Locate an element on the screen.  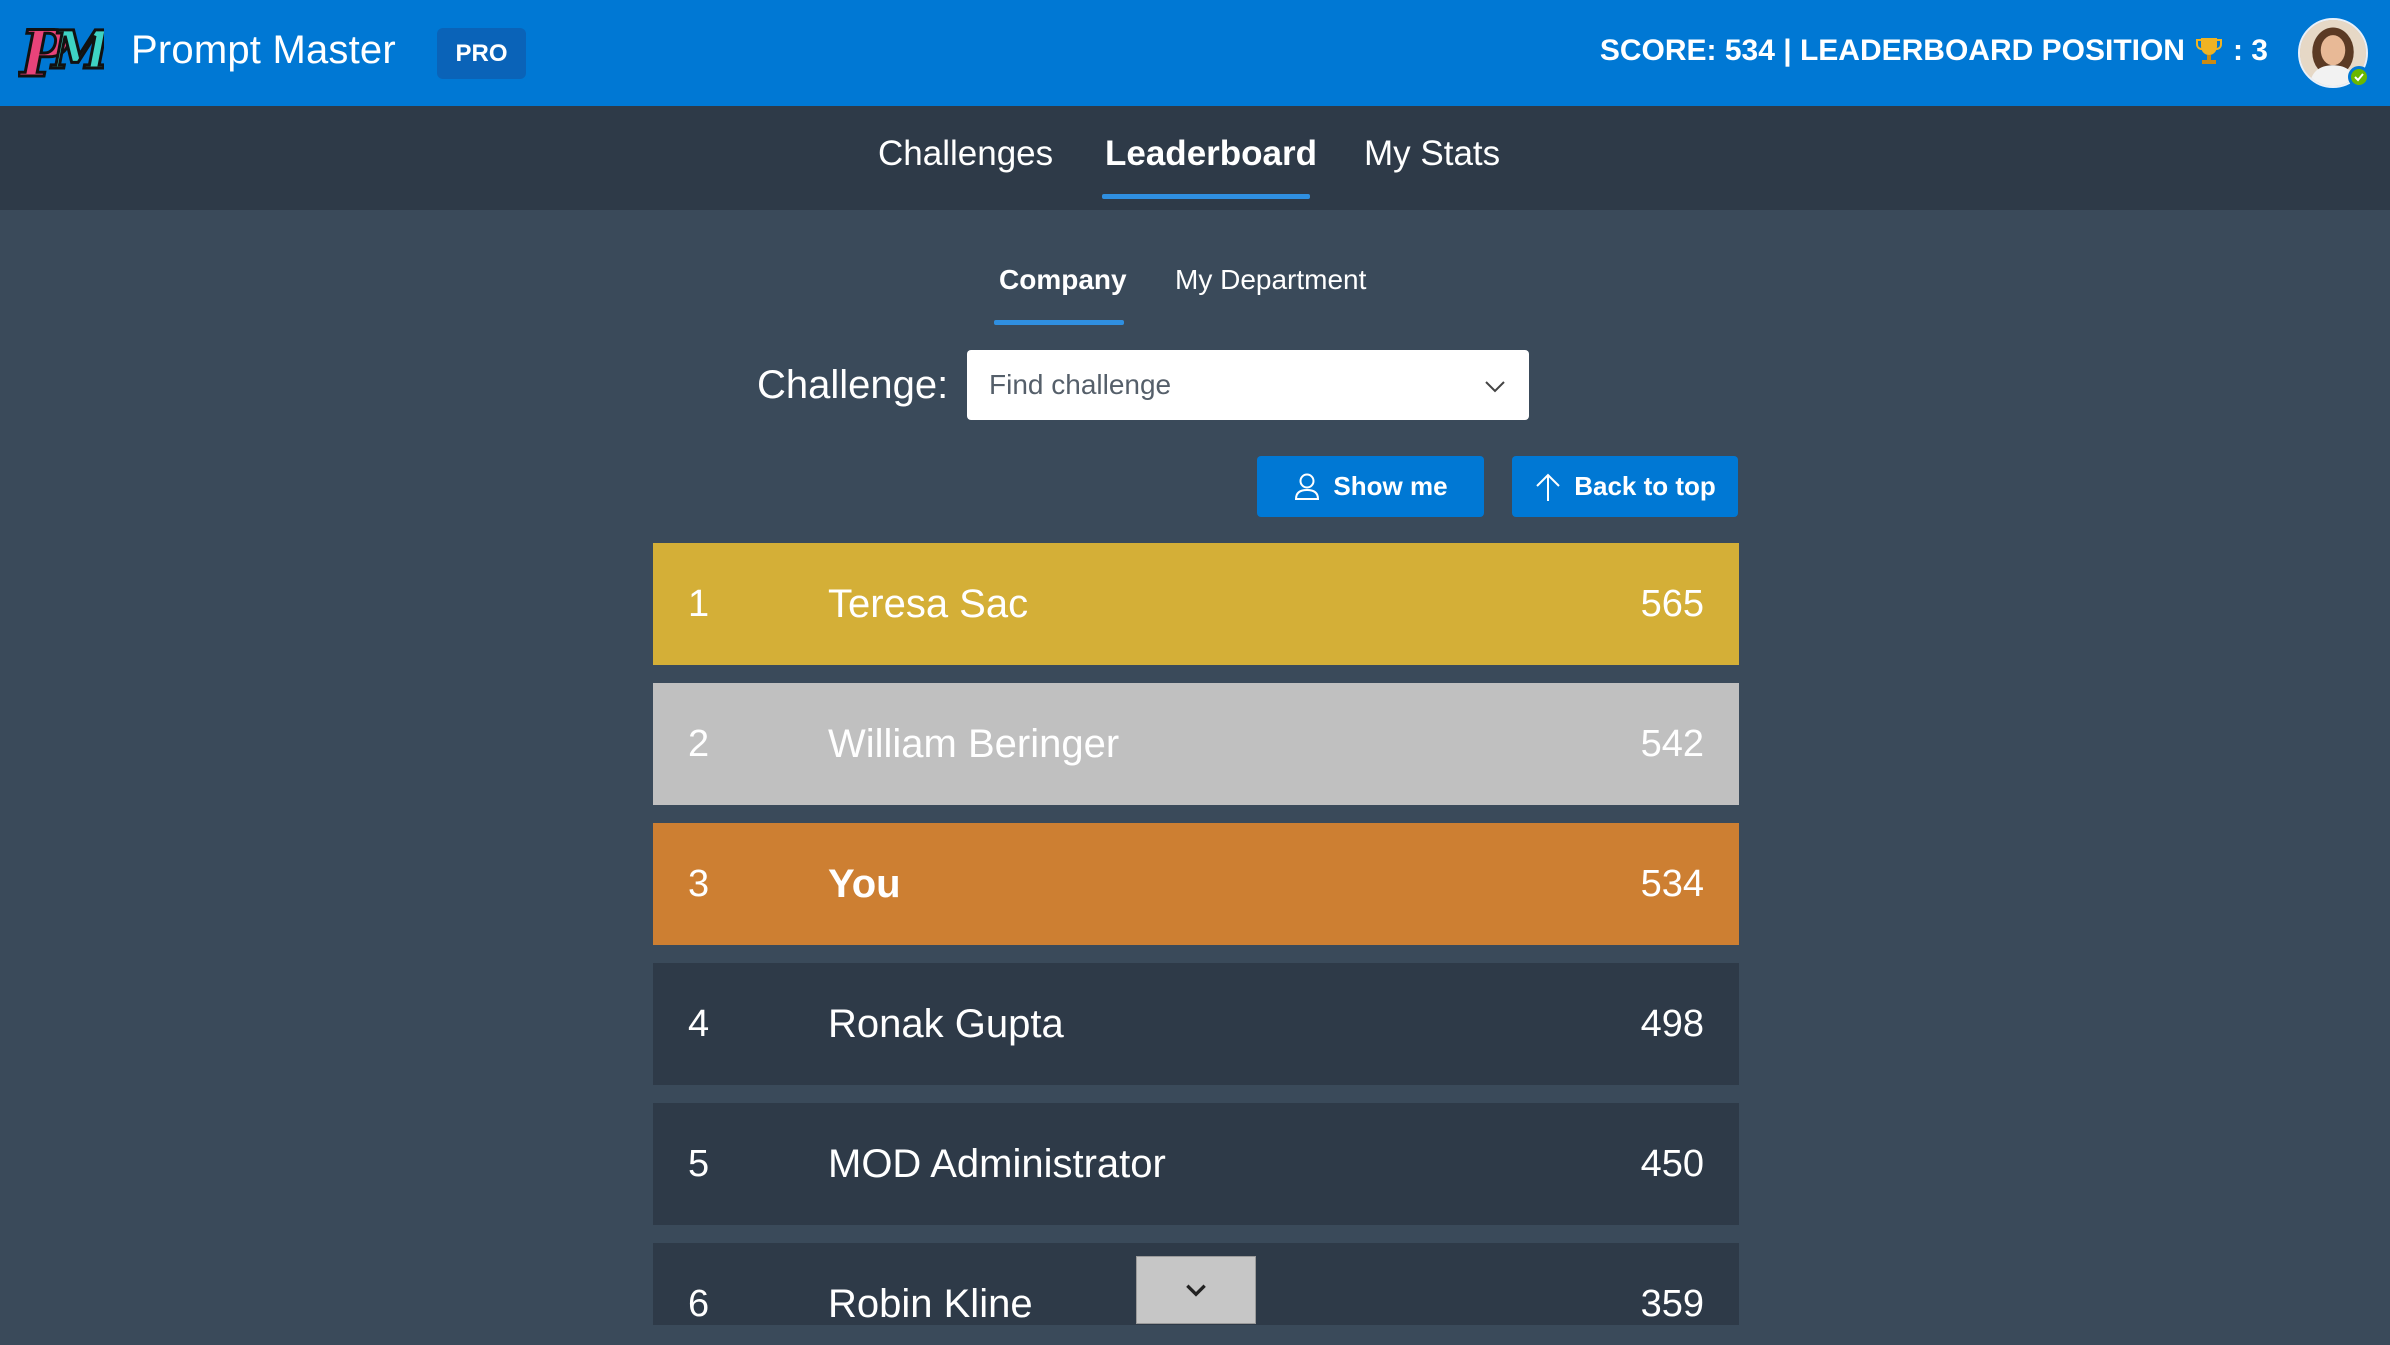
position-text: : 3 is located at coordinates (2250, 50).